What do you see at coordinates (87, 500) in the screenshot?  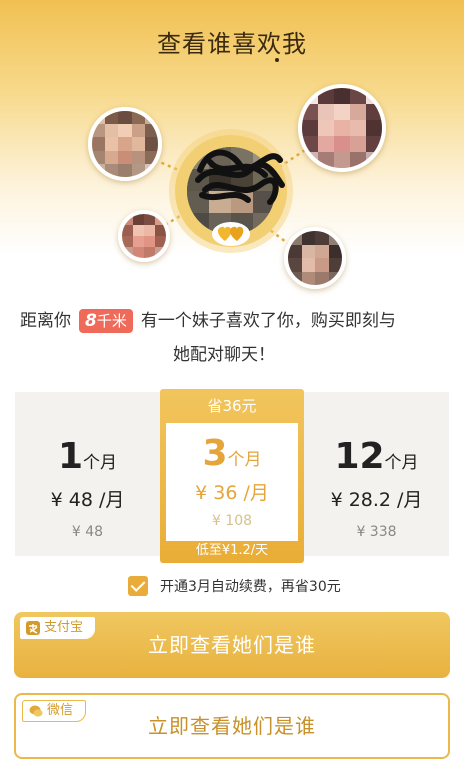 I see `plan-price: ¥ 48 /月` at bounding box center [87, 500].